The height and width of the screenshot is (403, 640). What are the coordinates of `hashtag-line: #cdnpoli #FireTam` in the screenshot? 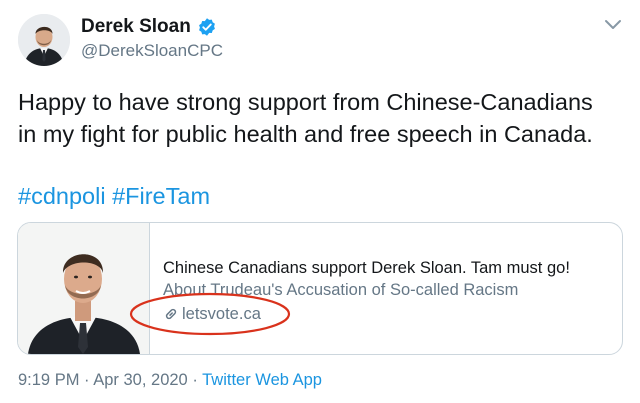 It's located at (114, 196).